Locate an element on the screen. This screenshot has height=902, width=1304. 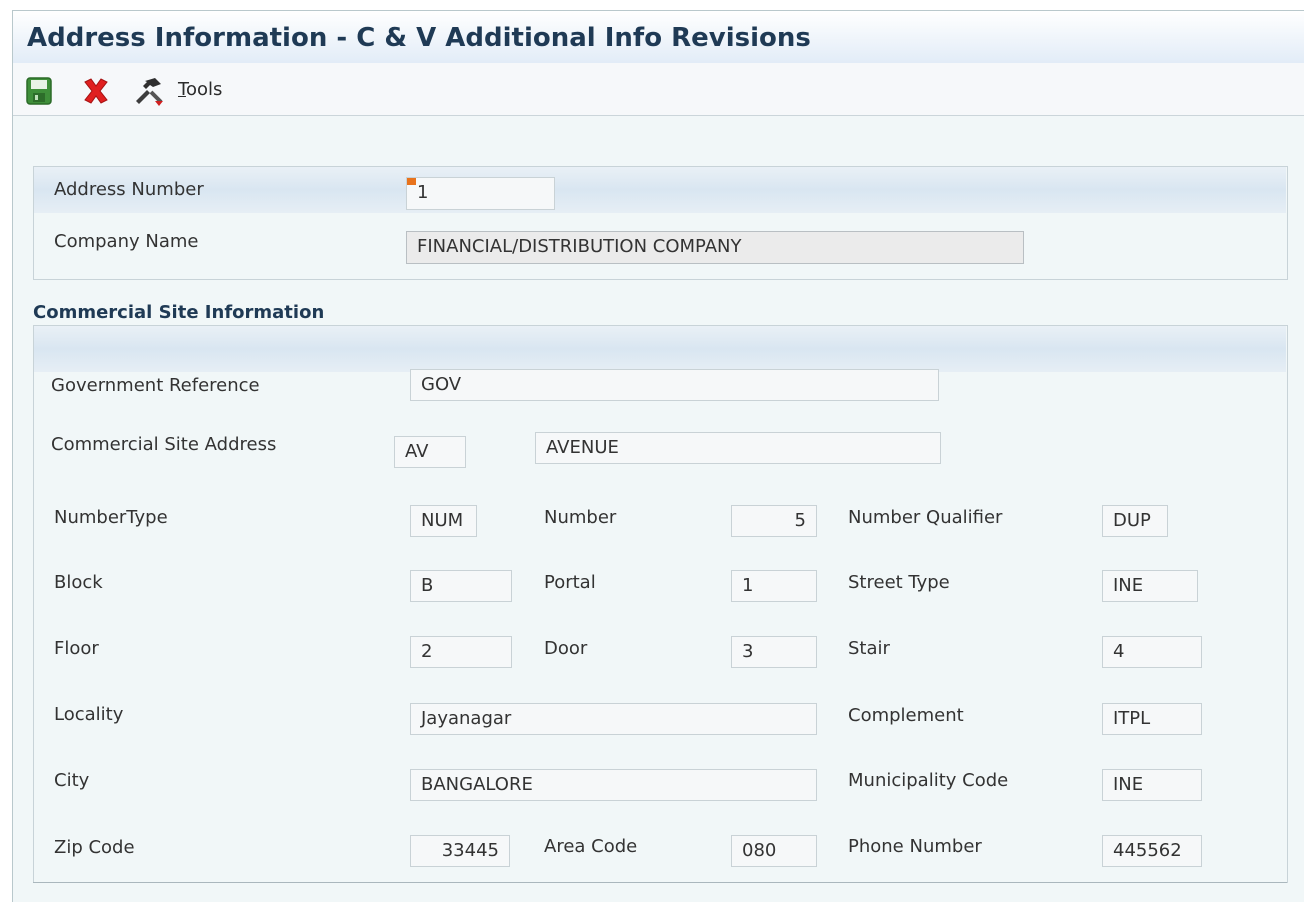
locality-label: Locality is located at coordinates (89, 714).